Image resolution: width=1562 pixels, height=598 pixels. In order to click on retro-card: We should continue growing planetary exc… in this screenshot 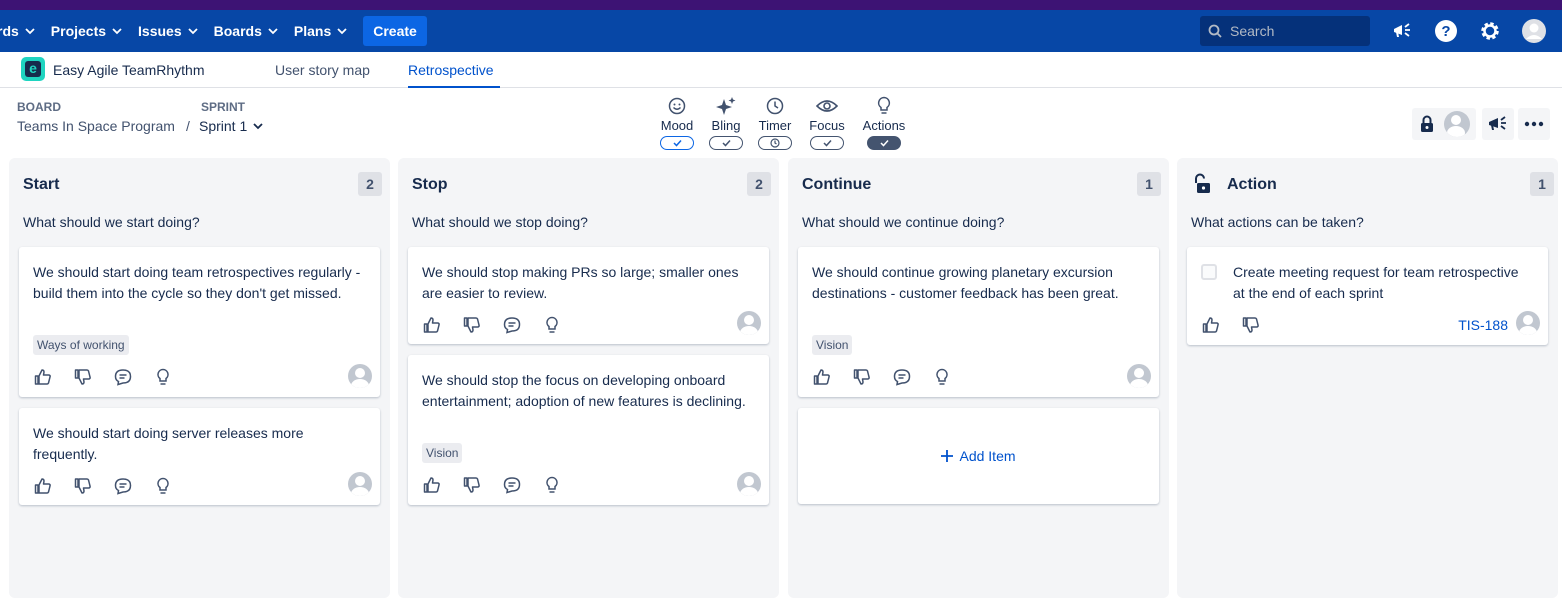, I will do `click(978, 322)`.